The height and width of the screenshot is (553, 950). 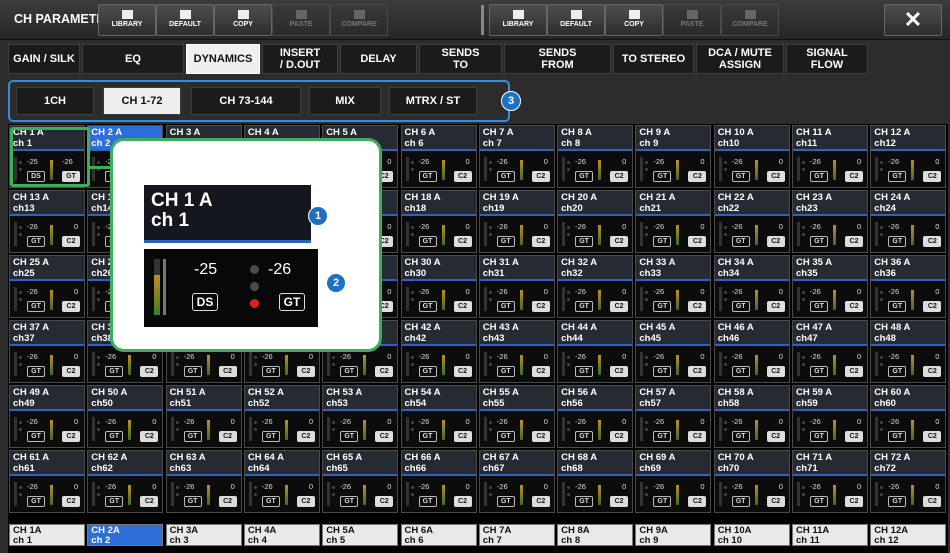 What do you see at coordinates (595, 481) in the screenshot?
I see `channel-cell: CH 68 A ch68 -26 0 GT C2` at bounding box center [595, 481].